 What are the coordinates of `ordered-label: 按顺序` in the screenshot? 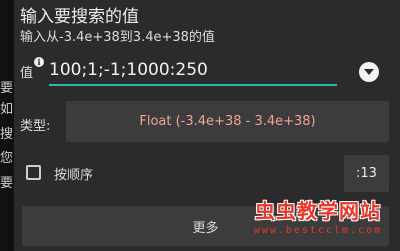 It's located at (73, 173).